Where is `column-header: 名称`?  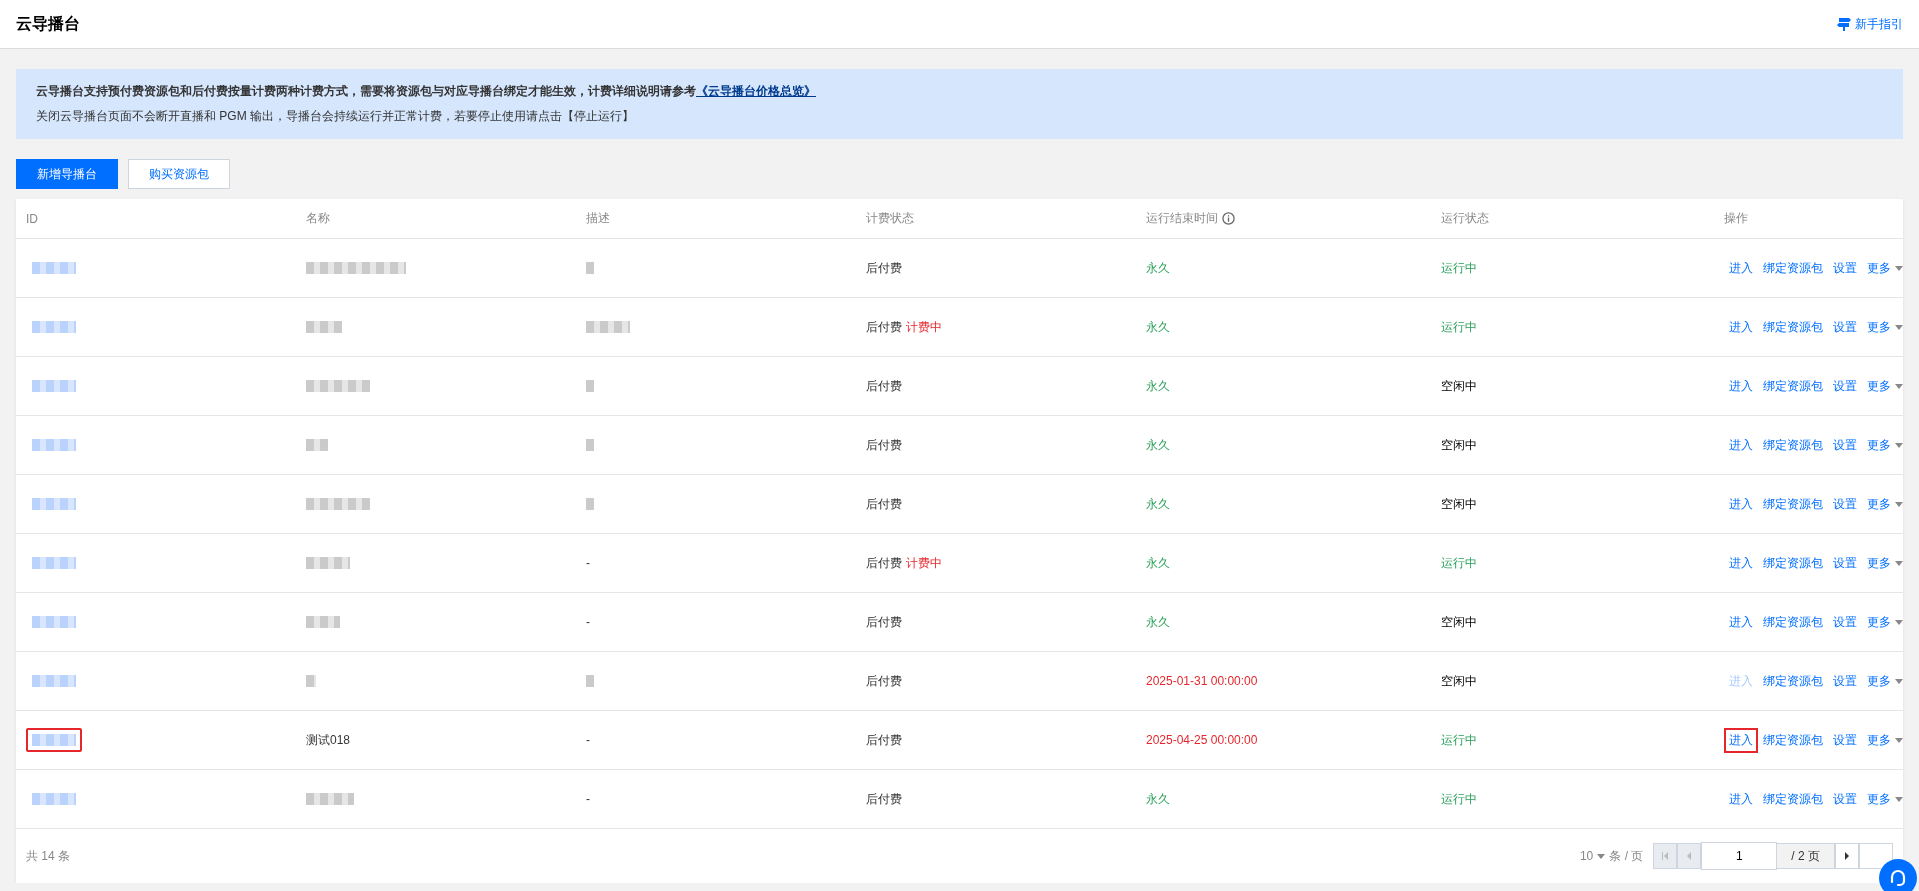
column-header: 名称 is located at coordinates (318, 218).